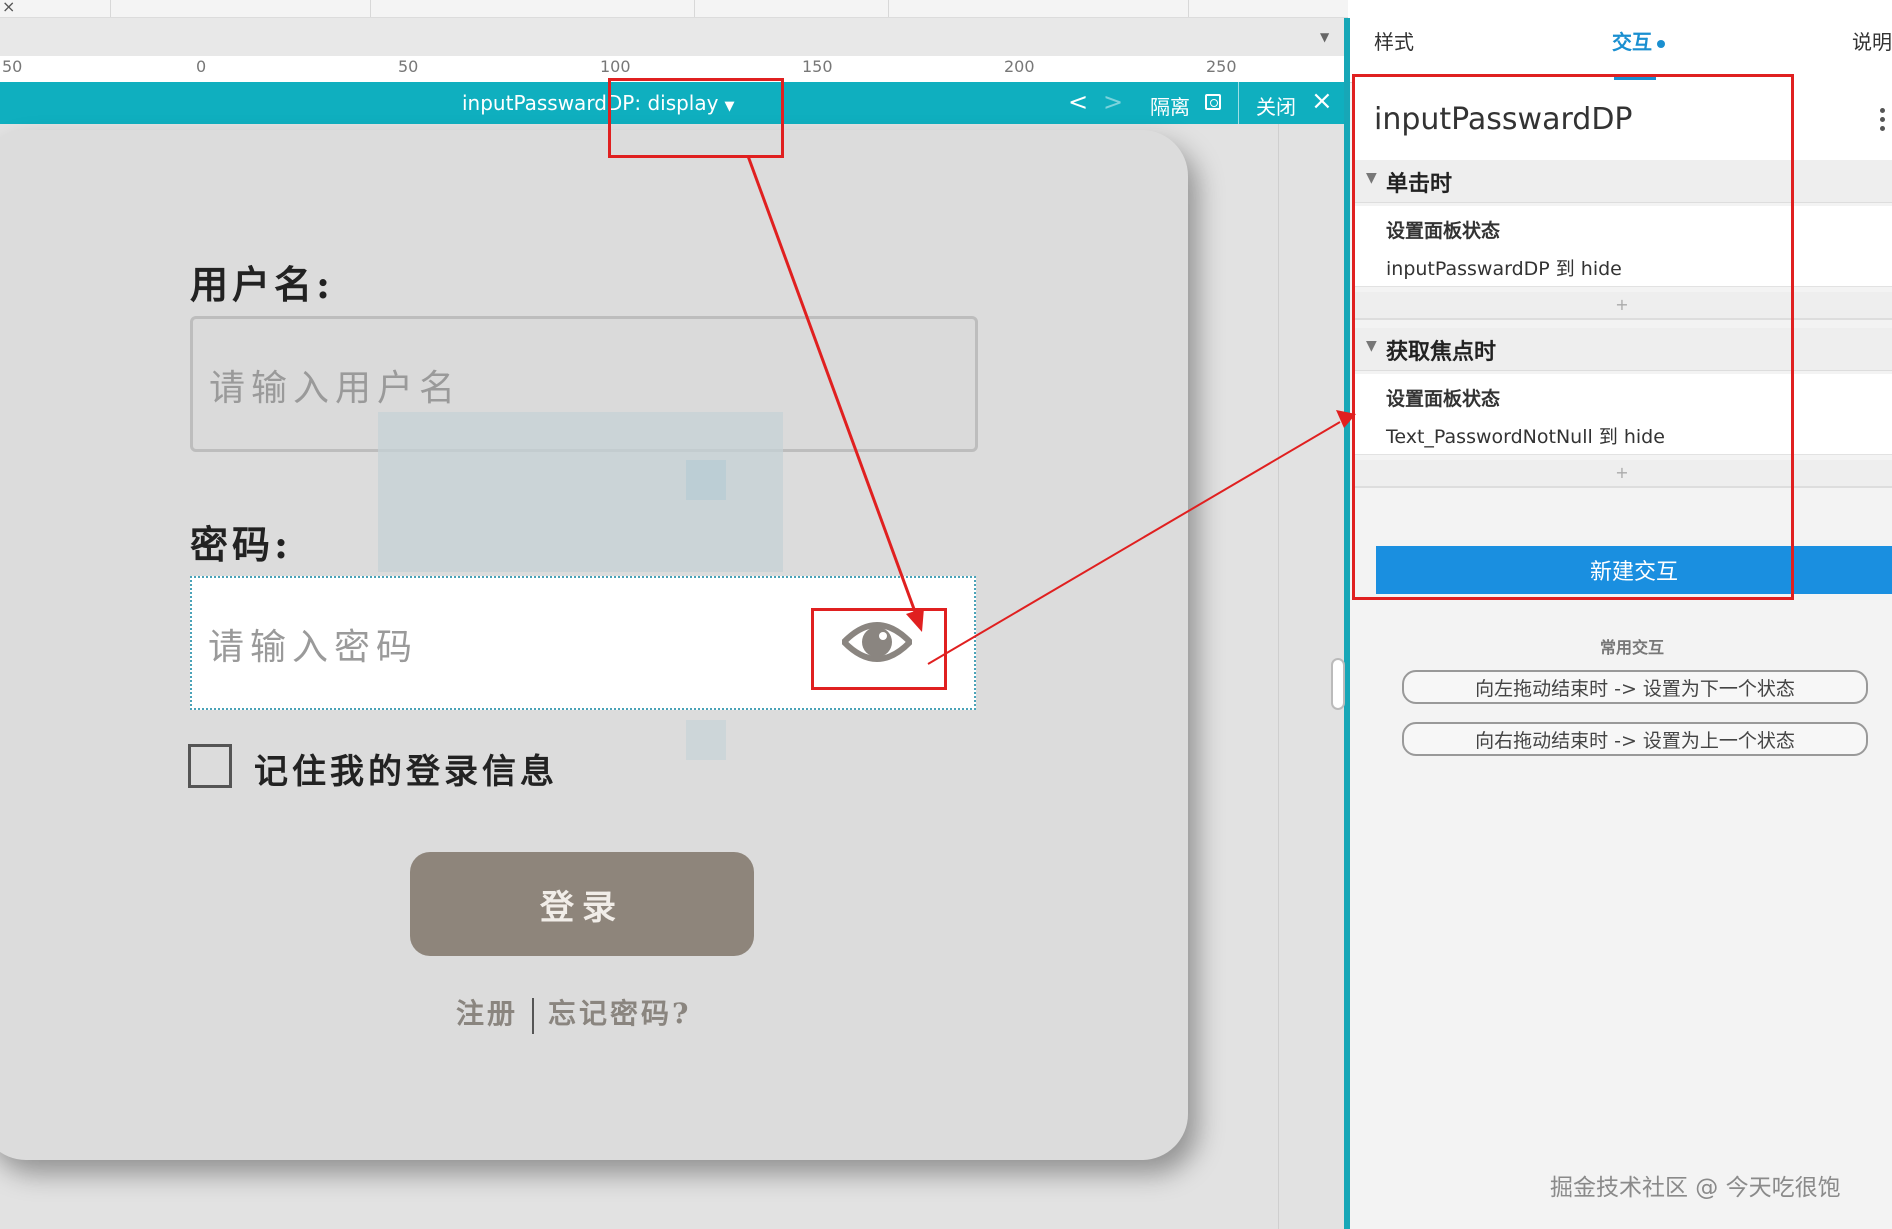  Describe the element at coordinates (1872, 40) in the screenshot. I see `tab-notes: 说明` at that location.